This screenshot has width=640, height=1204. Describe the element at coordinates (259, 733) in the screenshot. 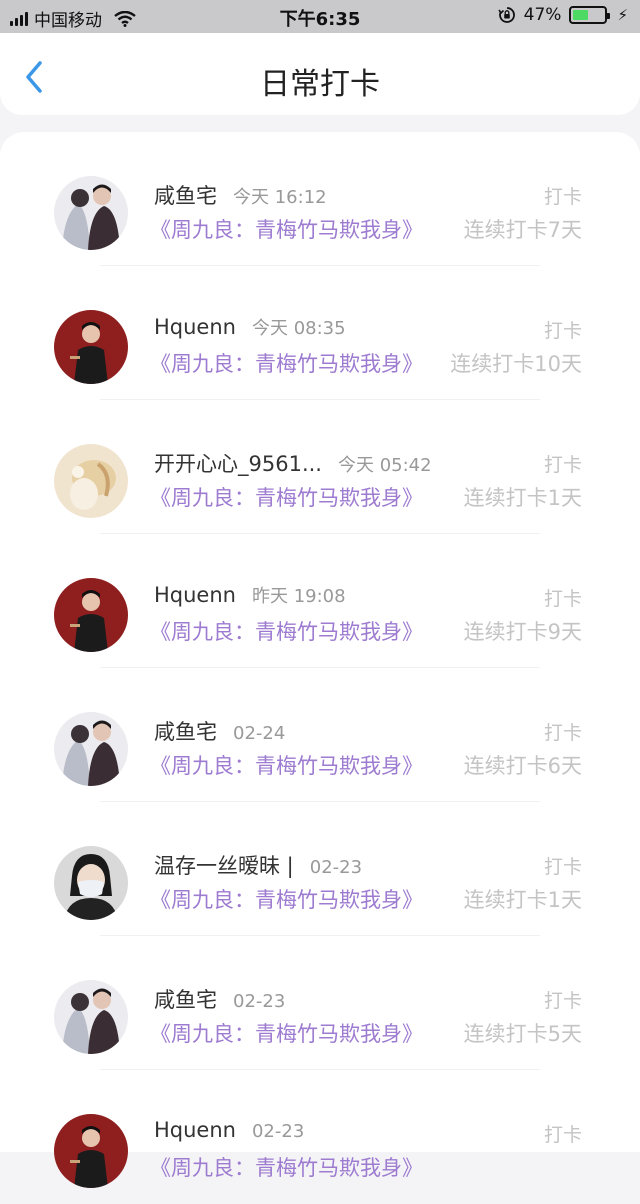

I see `checkin-time: 02-24` at that location.